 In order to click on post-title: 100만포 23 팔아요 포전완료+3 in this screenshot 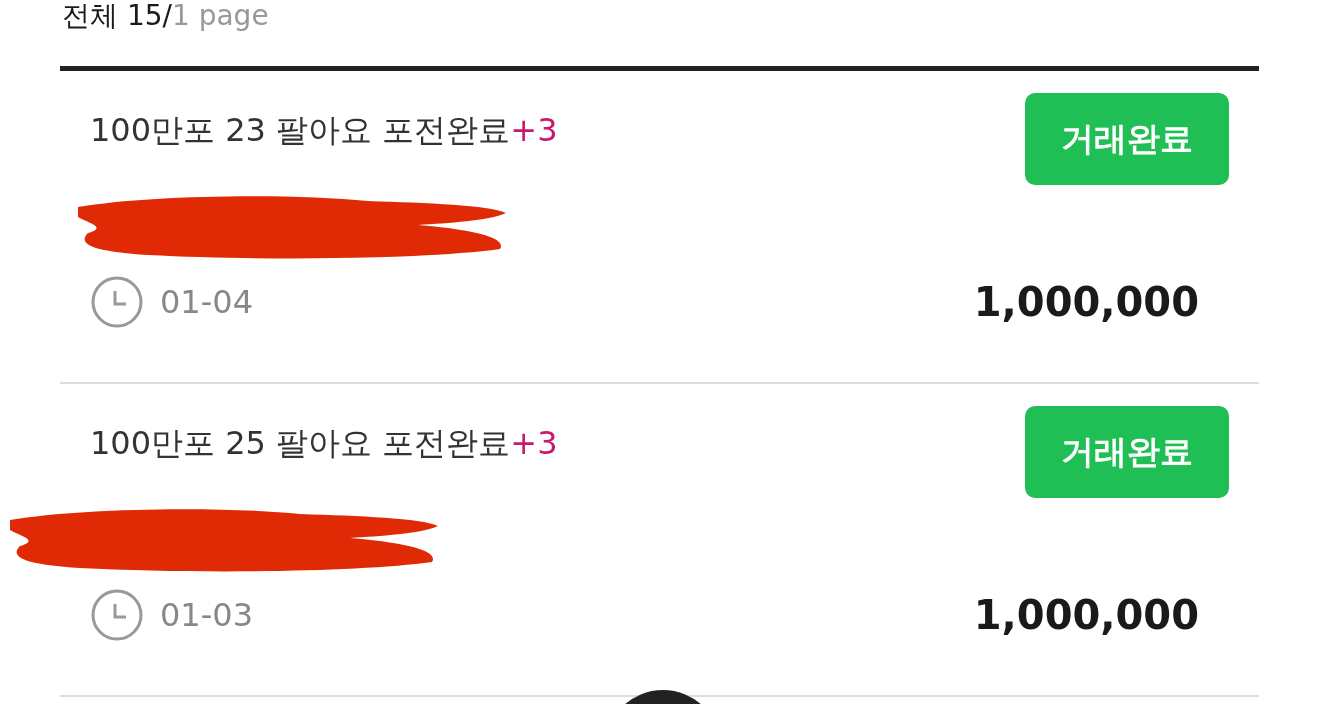, I will do `click(324, 131)`.